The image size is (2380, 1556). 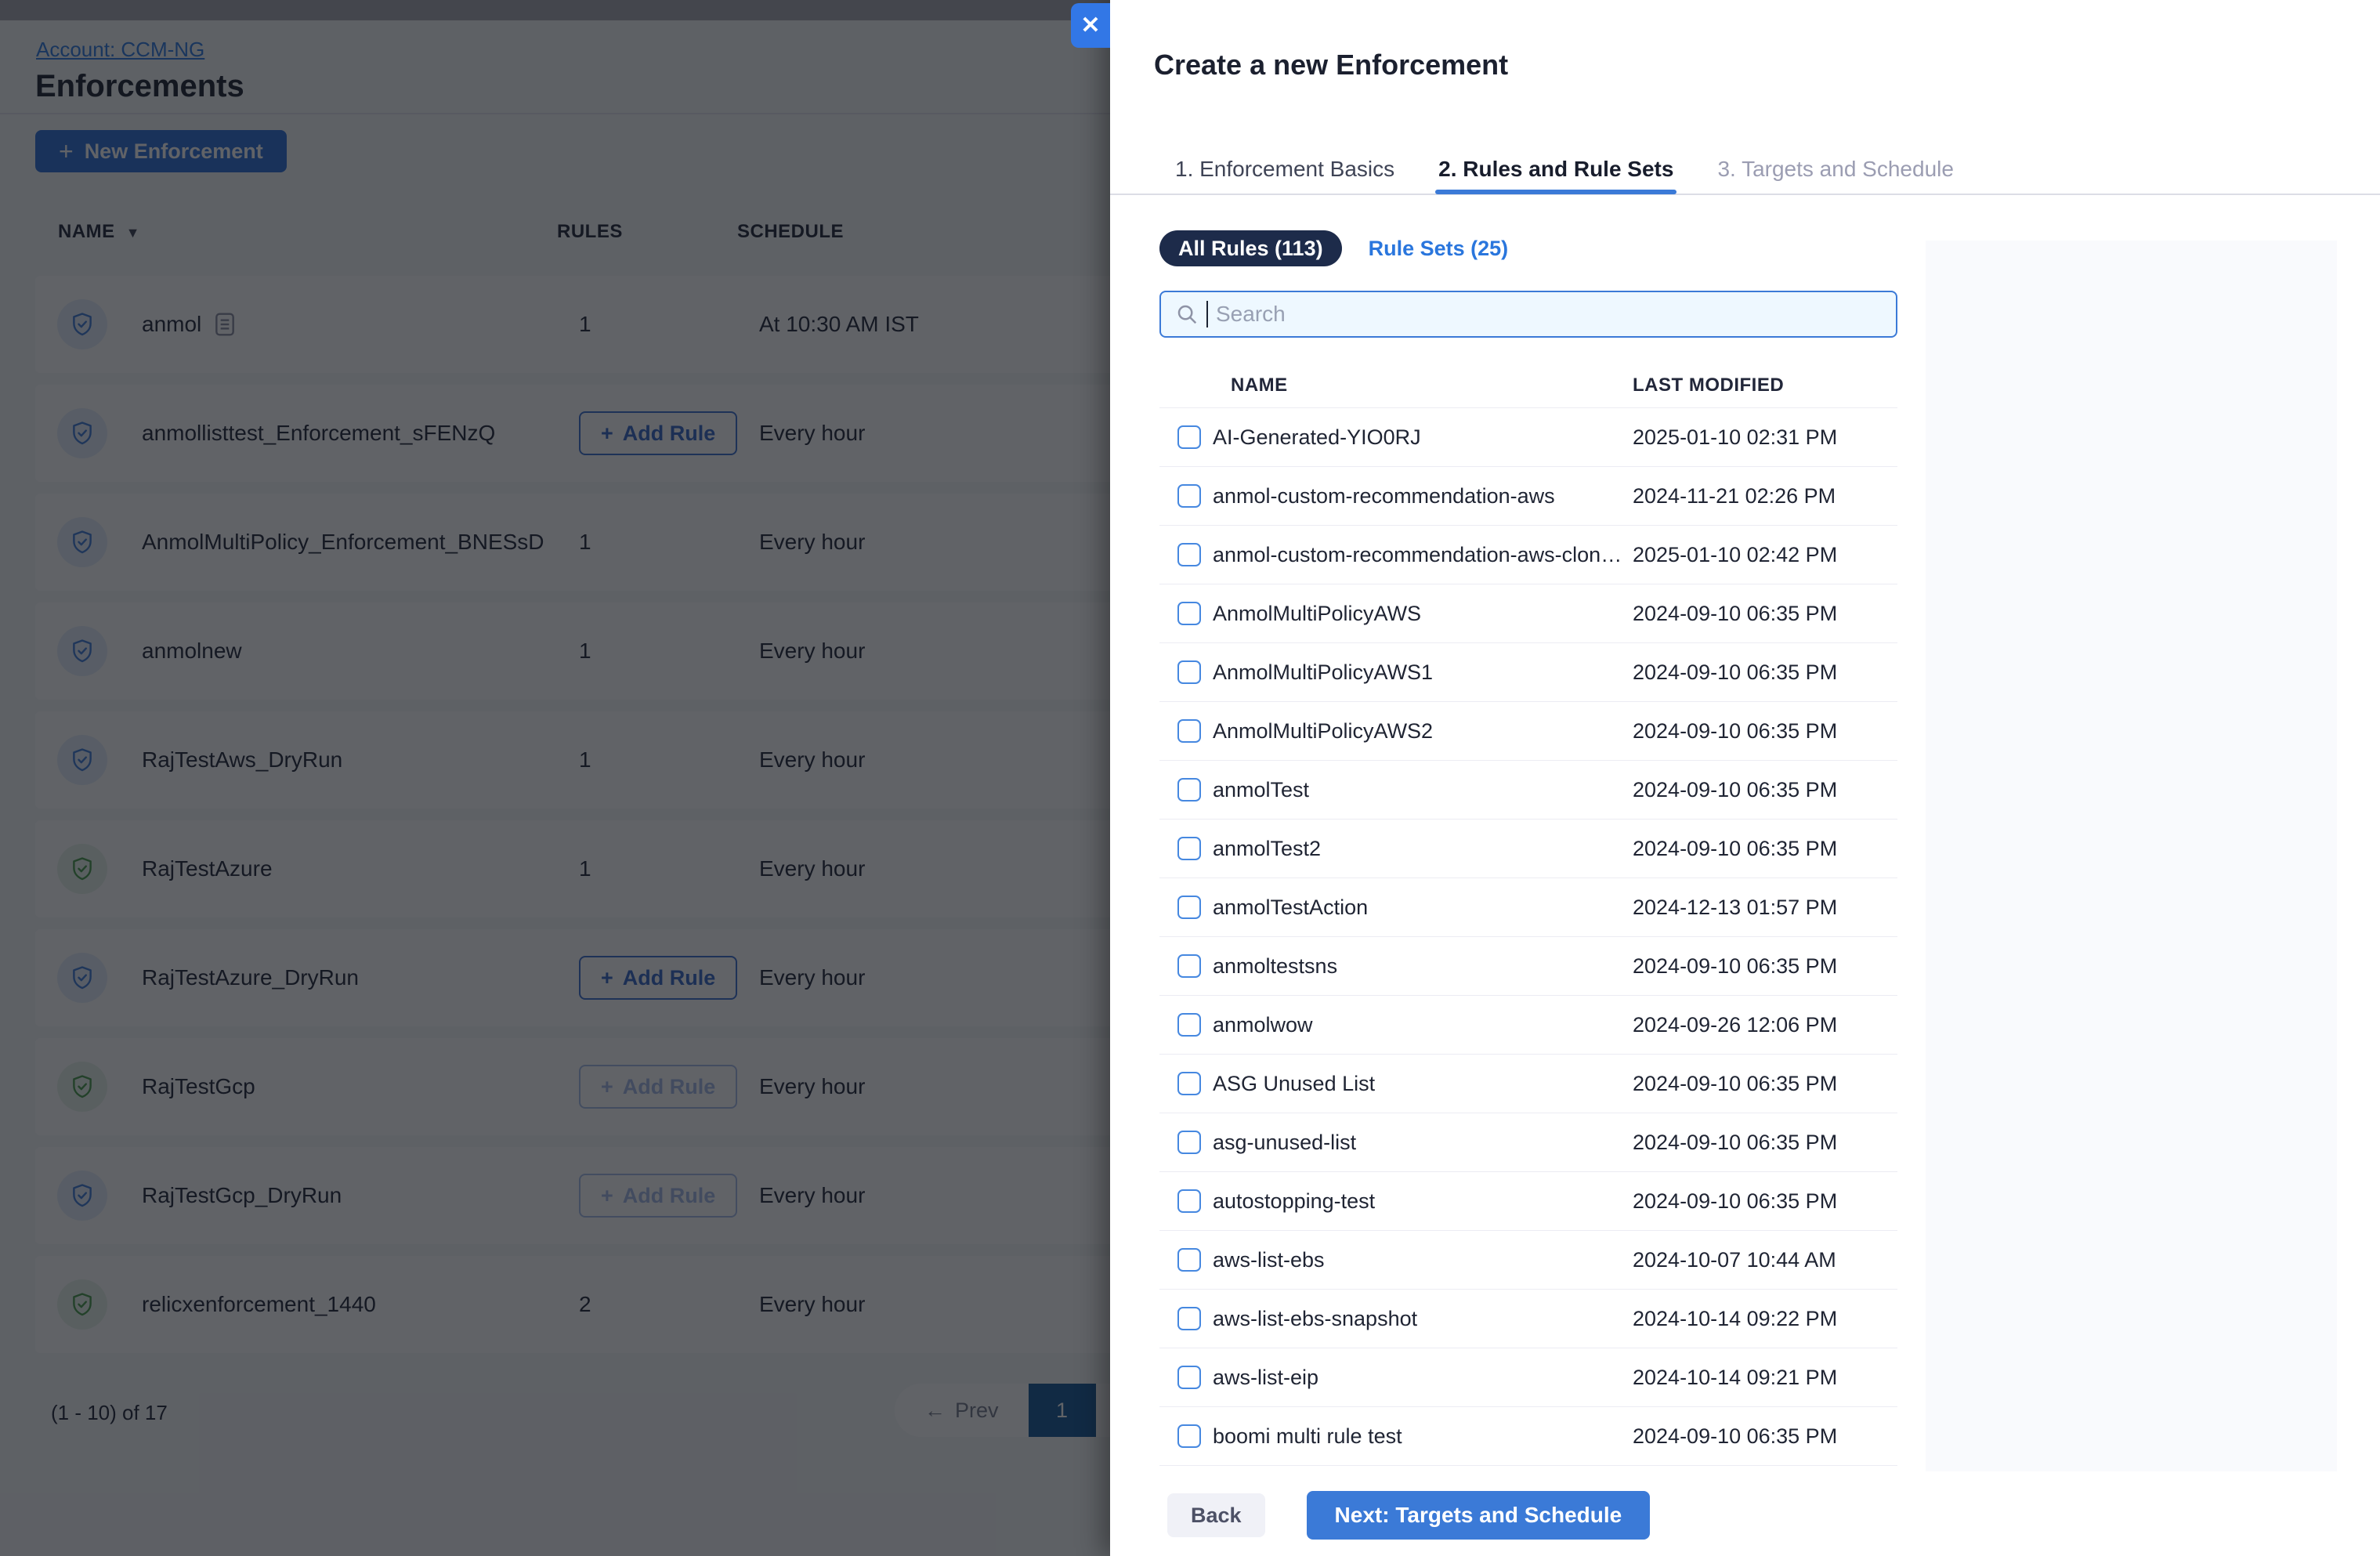 What do you see at coordinates (1291, 907) in the screenshot?
I see `rule-name: anmolTestAction` at bounding box center [1291, 907].